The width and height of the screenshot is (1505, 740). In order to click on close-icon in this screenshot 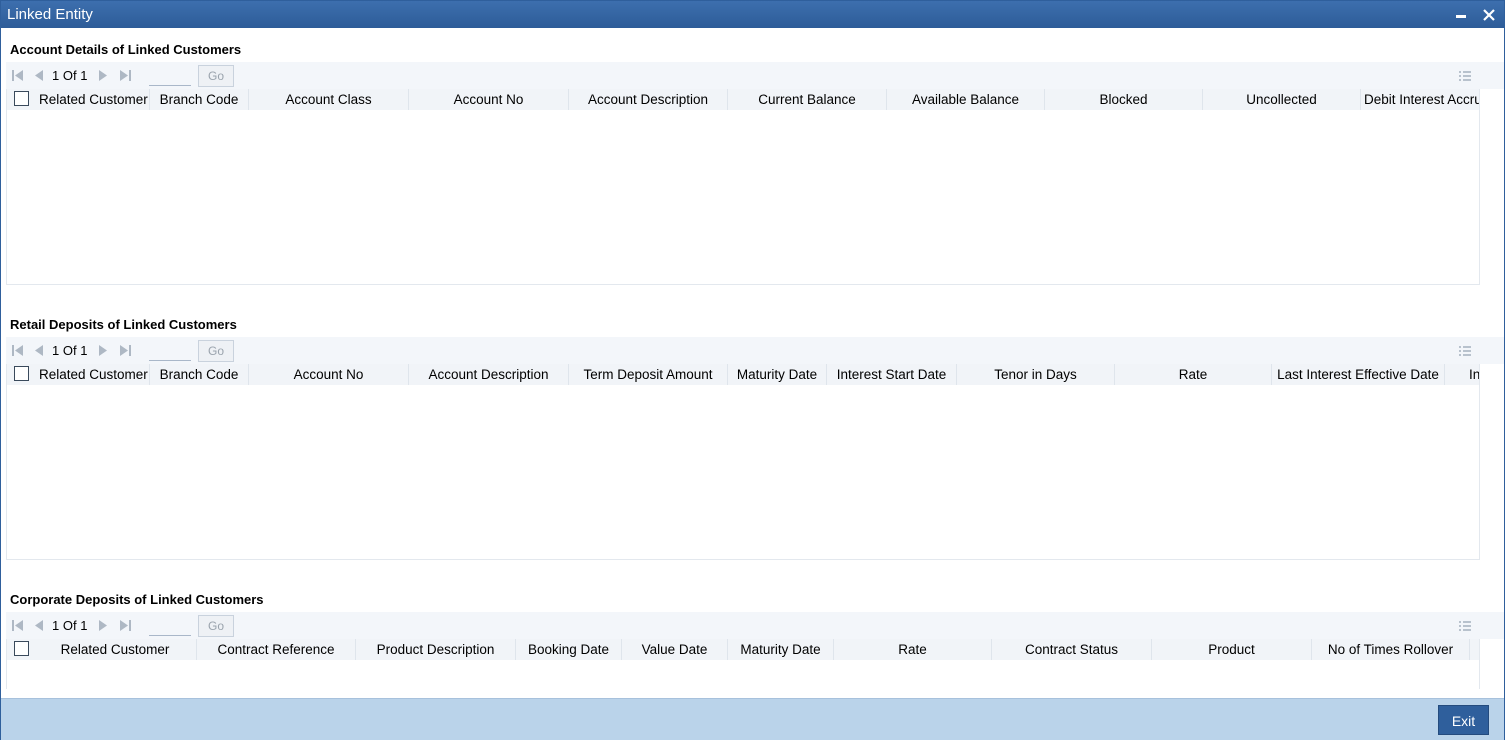, I will do `click(1489, 15)`.